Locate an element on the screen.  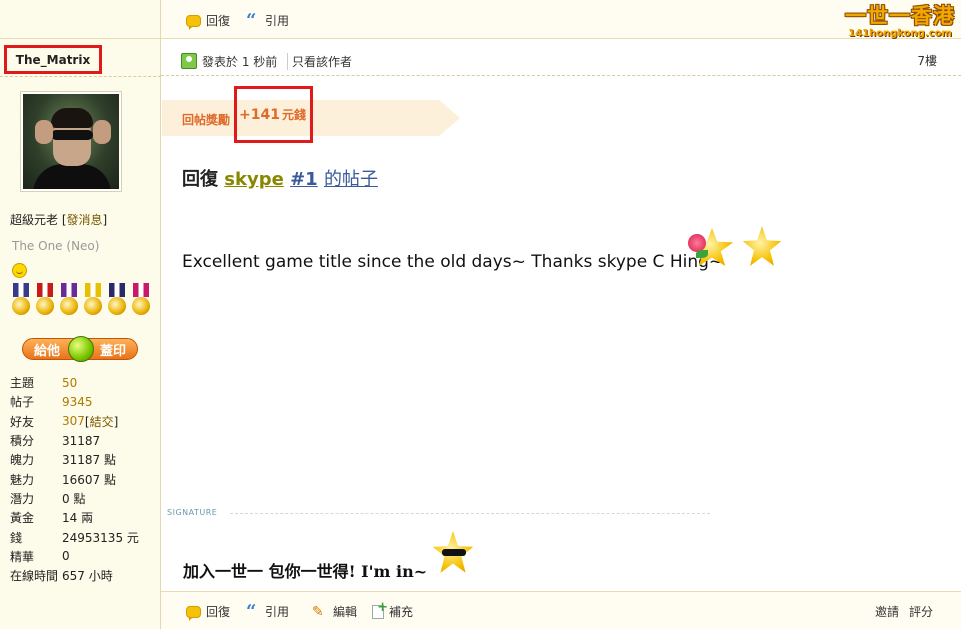
stat-value: 24953135 元 is located at coordinates (100, 537).